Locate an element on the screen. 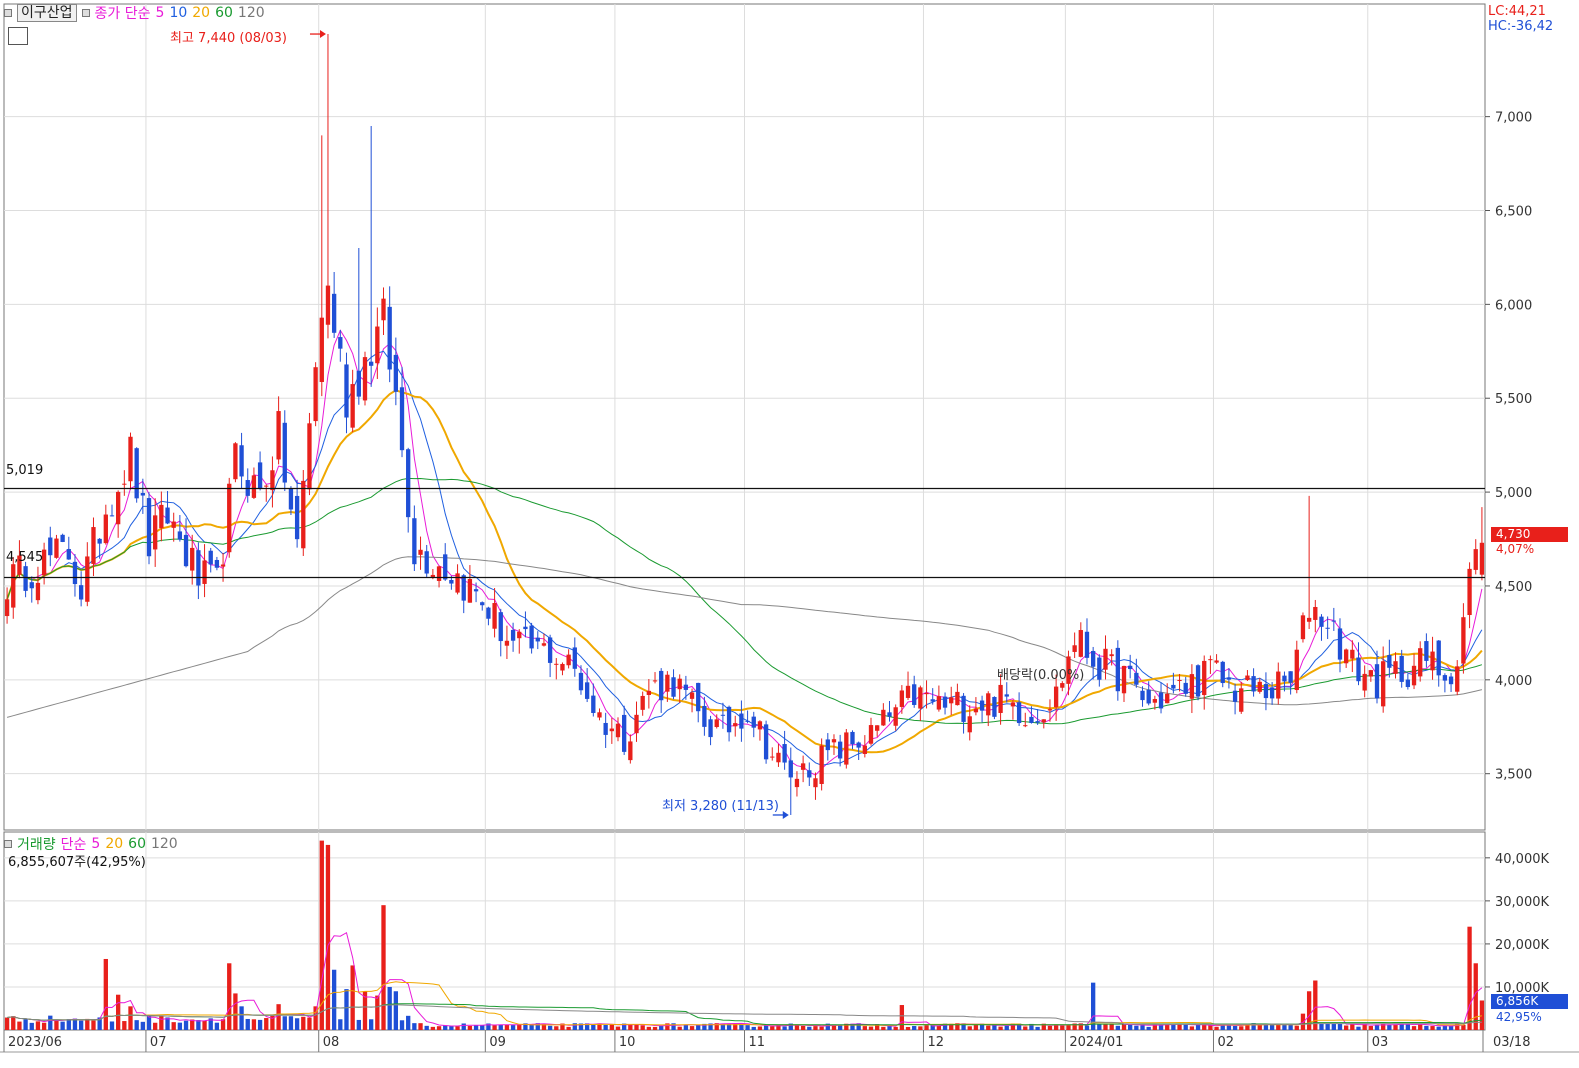  volume-toggle-icon is located at coordinates (8, 844).